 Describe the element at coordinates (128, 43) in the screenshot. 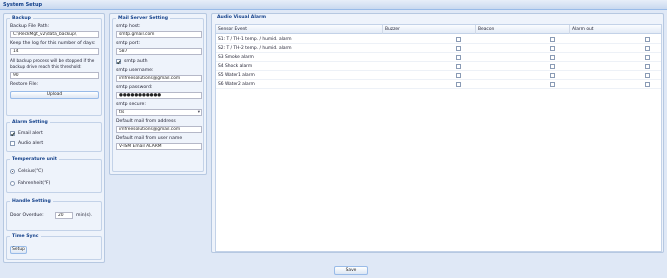

I see `smtp-port-label: smtp port:` at that location.